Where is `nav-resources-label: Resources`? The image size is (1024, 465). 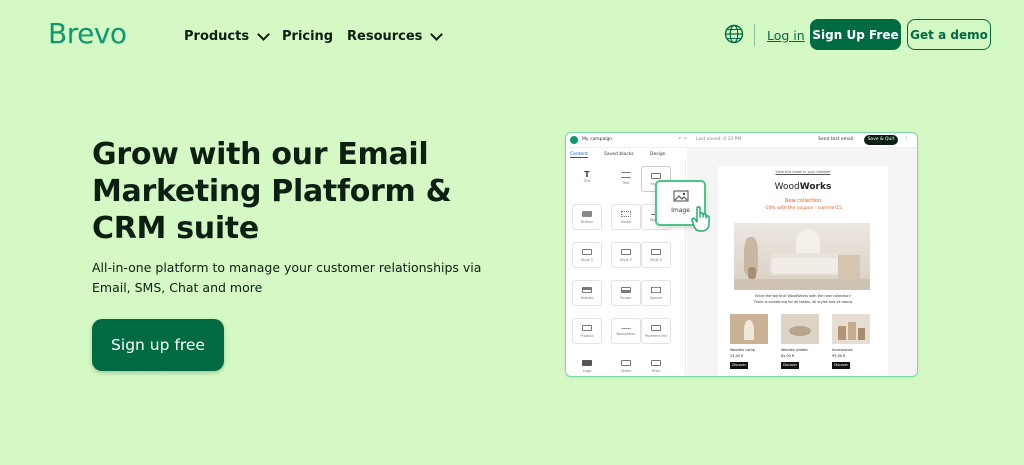
nav-resources-label: Resources is located at coordinates (385, 36).